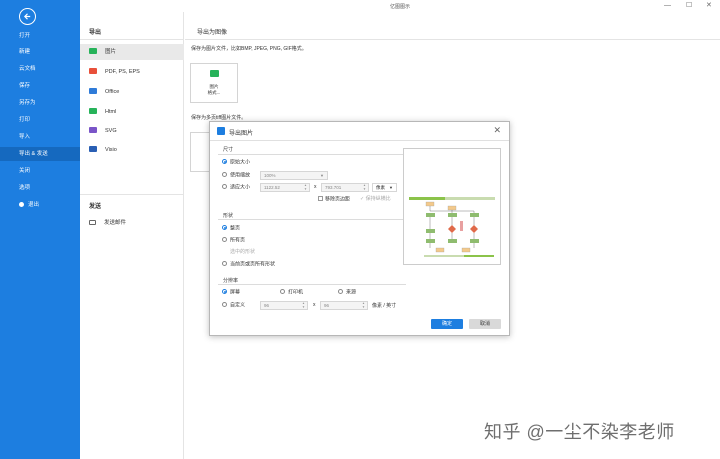  I want to click on sidebar-item-save: 保存, so click(40, 86).